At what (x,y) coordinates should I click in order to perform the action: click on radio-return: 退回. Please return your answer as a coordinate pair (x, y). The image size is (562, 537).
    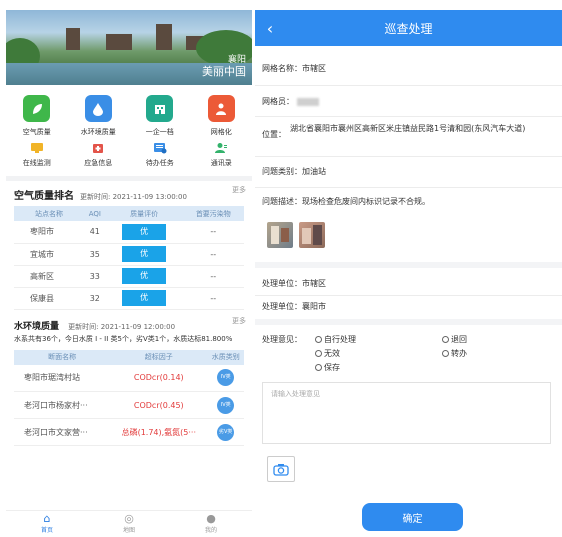
    Looking at the image, I should click on (454, 339).